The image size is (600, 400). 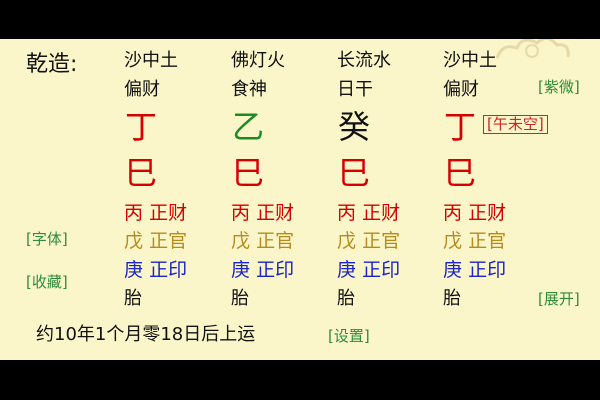 I want to click on pillar-hour-hidden-3: 庚 正印, so click(x=475, y=270).